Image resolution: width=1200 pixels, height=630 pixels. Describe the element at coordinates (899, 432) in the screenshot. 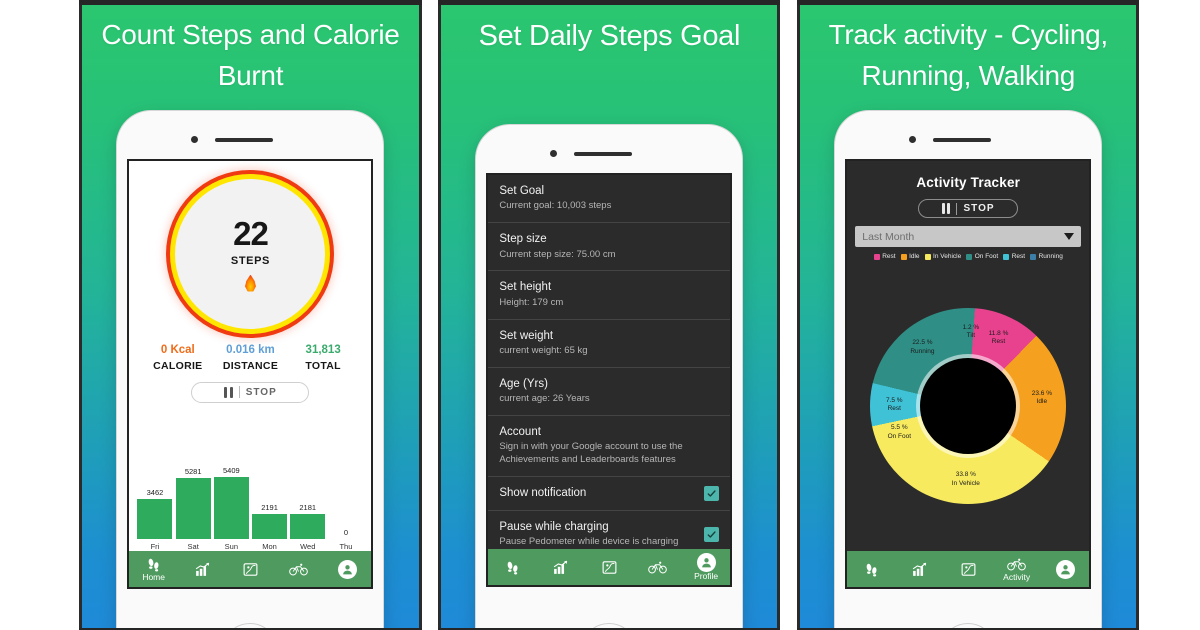

I see `donut-slice-label: 5.5 % On Foot` at that location.